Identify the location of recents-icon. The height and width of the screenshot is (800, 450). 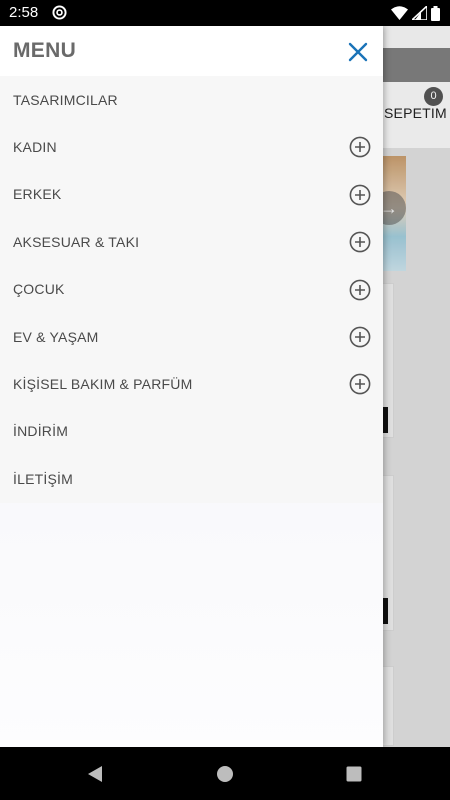
(354, 774).